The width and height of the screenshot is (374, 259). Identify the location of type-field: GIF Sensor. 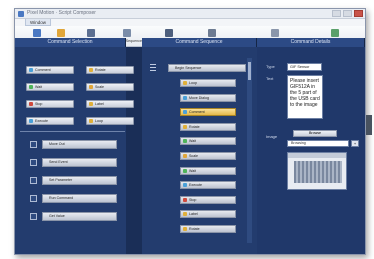
(304, 67).